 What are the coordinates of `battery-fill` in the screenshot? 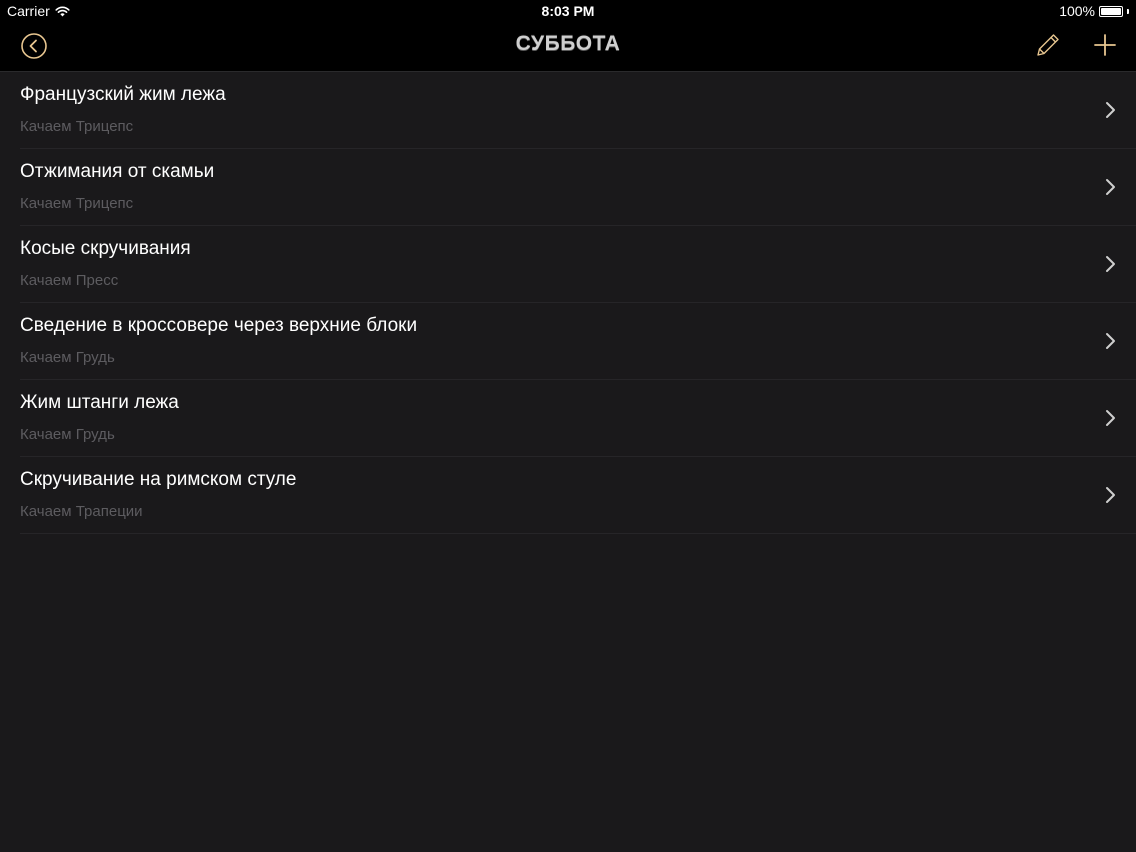 It's located at (1111, 11).